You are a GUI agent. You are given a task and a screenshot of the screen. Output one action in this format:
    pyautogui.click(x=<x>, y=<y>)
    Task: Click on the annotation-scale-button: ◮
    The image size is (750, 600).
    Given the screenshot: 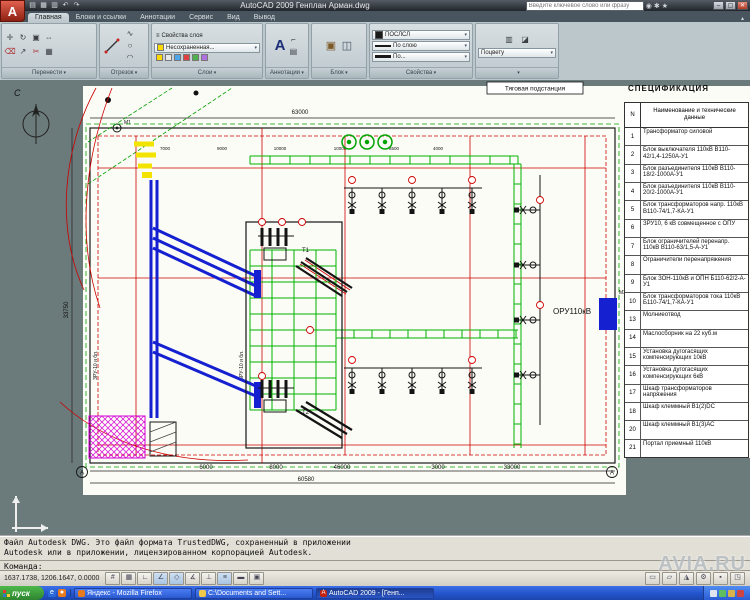 What is the action you would take?
    pyautogui.click(x=686, y=578)
    